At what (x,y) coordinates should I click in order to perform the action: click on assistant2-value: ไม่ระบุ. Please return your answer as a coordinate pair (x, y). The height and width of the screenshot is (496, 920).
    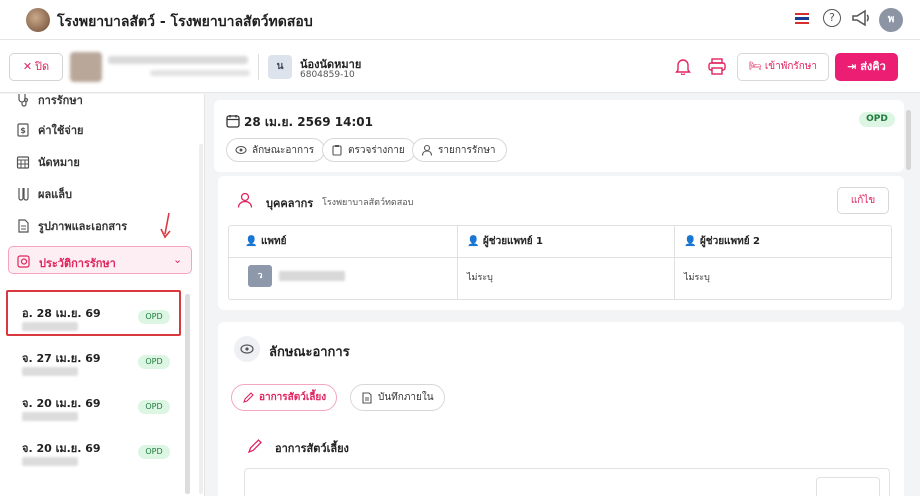
    Looking at the image, I should click on (697, 278).